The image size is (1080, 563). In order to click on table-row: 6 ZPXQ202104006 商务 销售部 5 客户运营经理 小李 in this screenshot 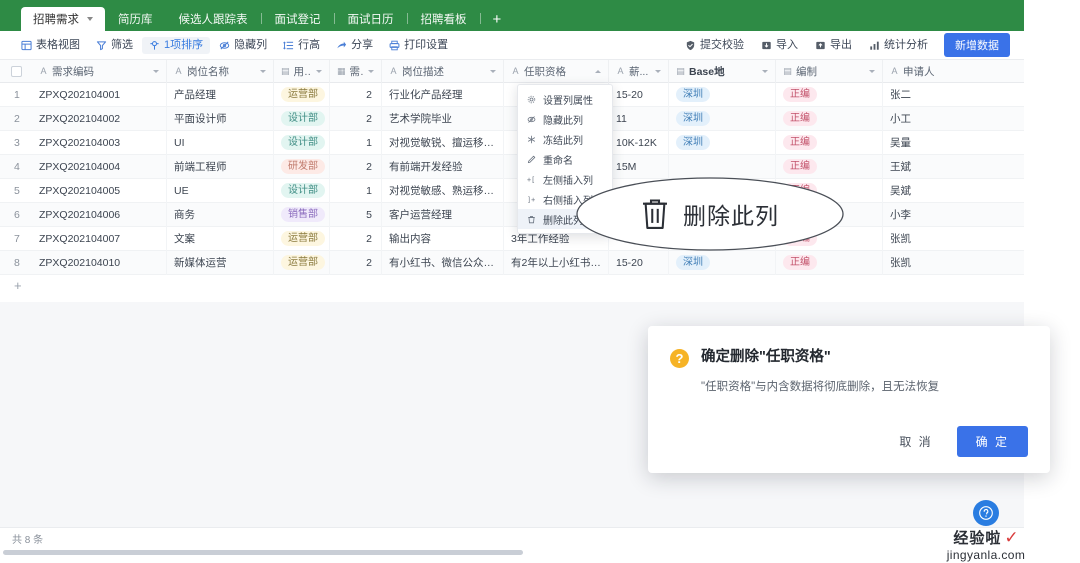, I will do `click(512, 214)`.